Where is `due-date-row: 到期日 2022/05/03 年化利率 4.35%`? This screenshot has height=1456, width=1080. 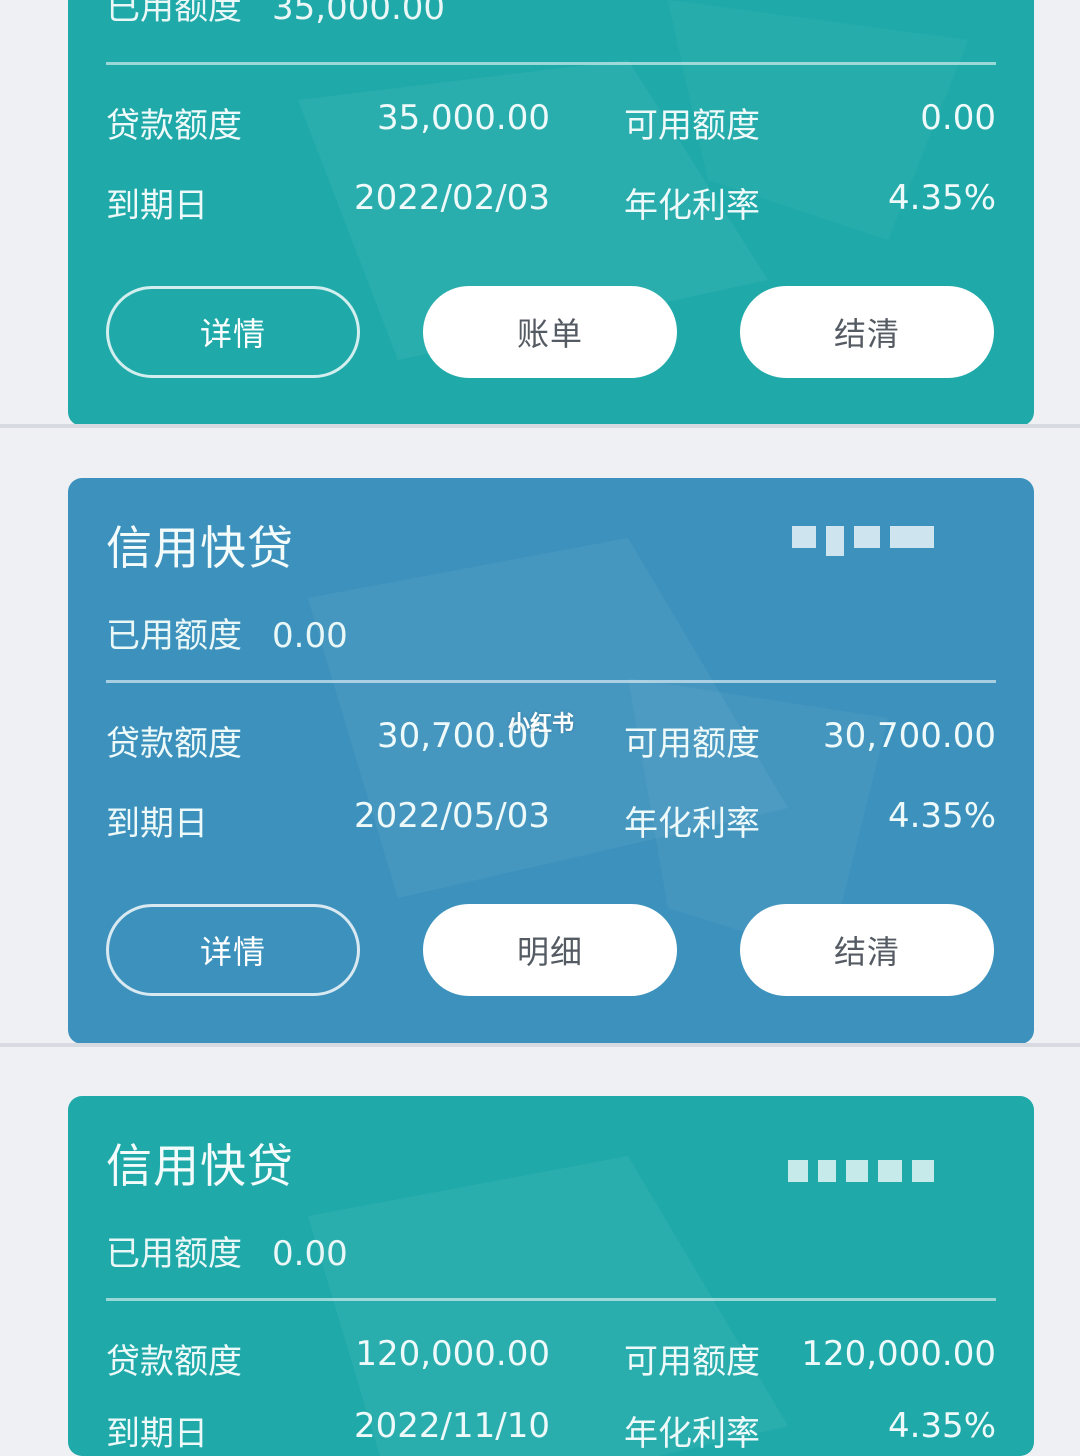 due-date-row: 到期日 2022/05/03 年化利率 4.35% is located at coordinates (551, 821).